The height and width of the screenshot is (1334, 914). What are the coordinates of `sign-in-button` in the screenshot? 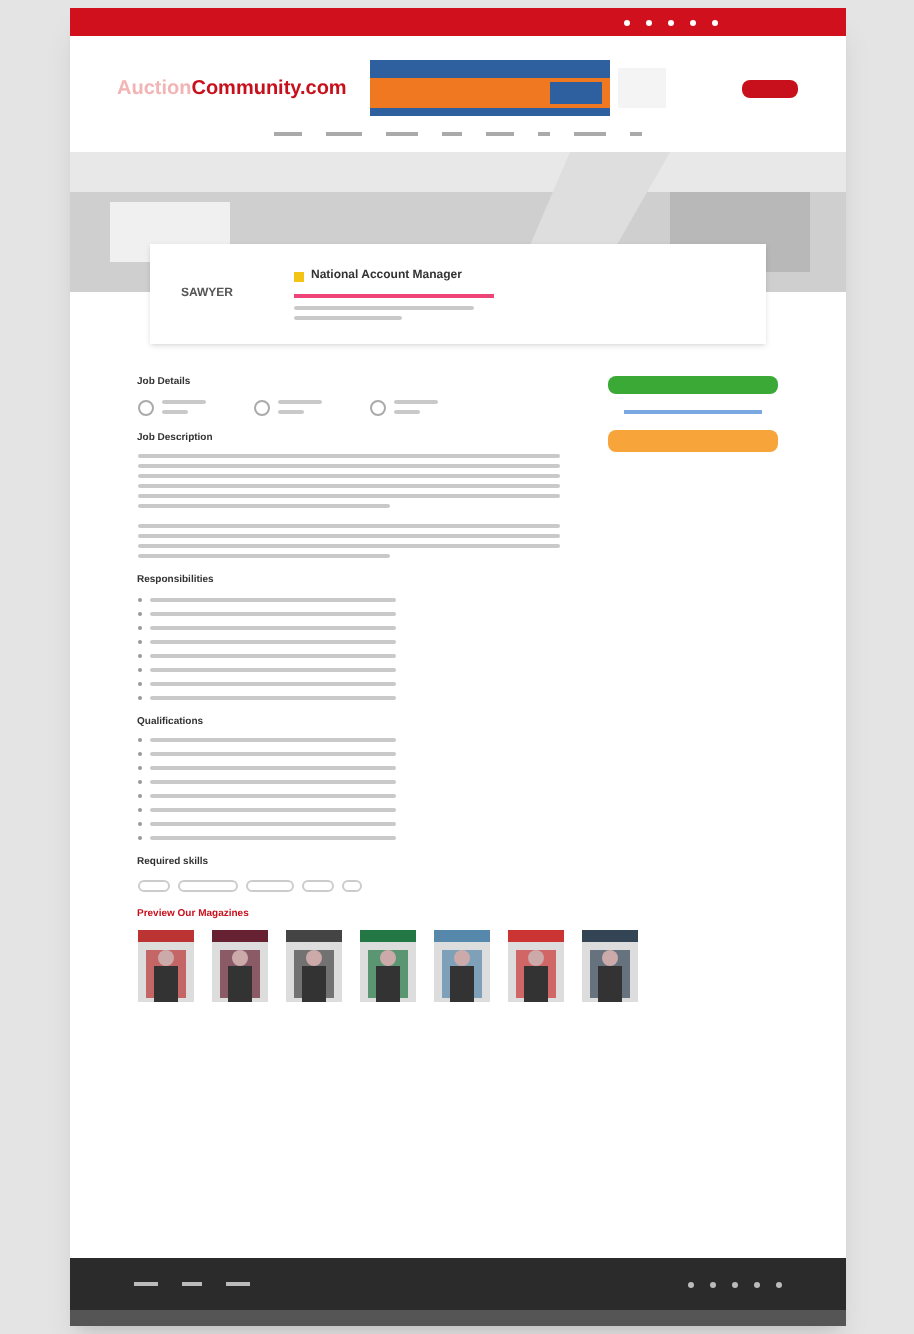 It's located at (769, 88).